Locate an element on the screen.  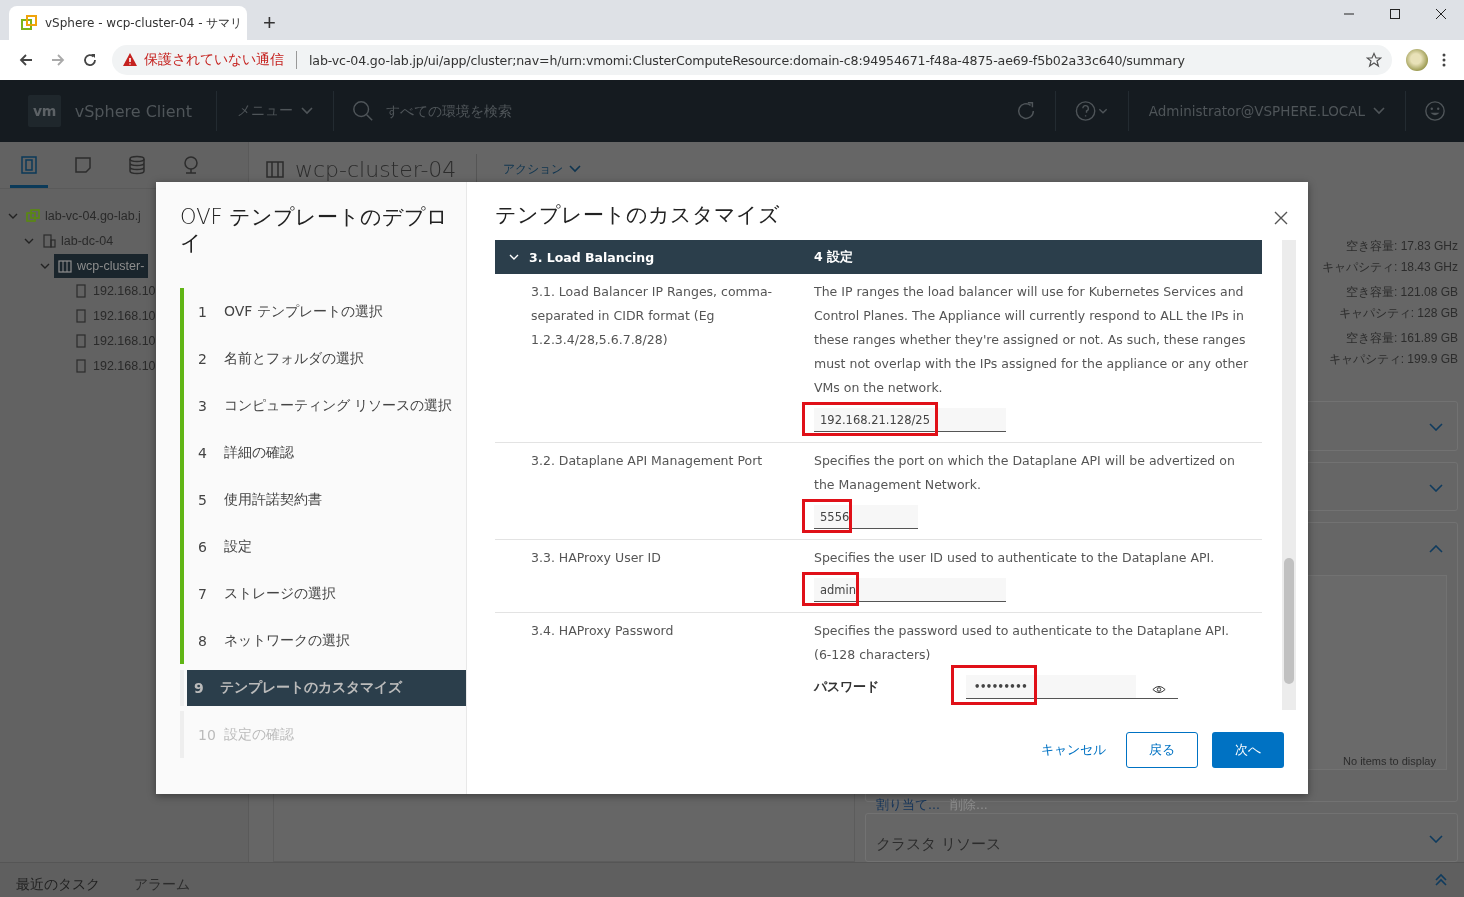
wizard-step: 9 テンプレートのカスタマイズ is located at coordinates (323, 688).